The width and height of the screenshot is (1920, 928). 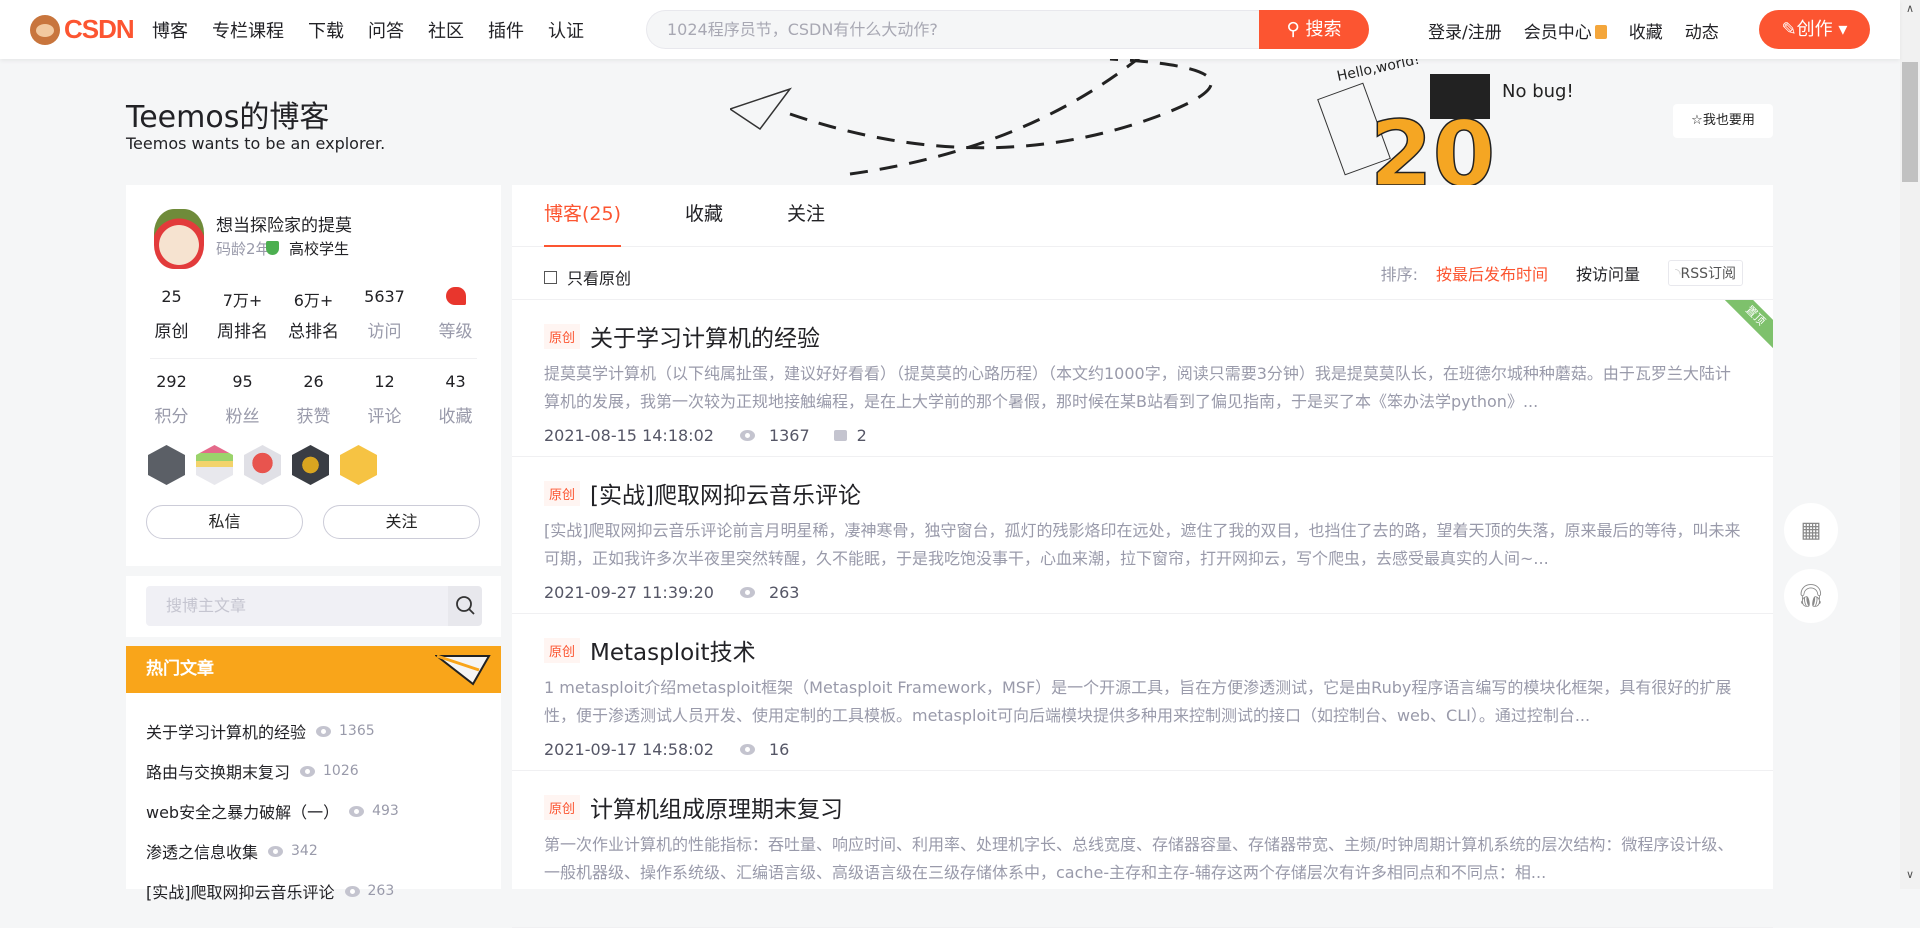 I want to click on article-views: 16, so click(x=779, y=749).